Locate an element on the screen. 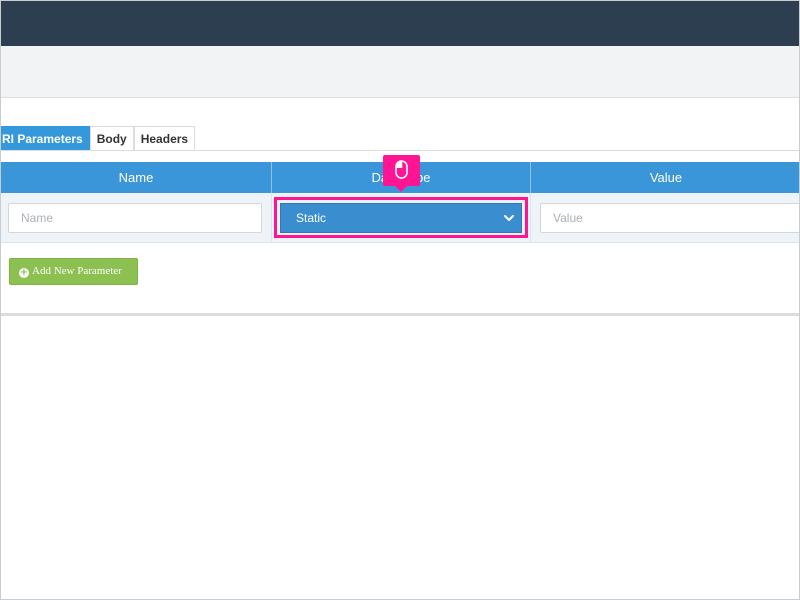  mouse-icon is located at coordinates (401, 169).